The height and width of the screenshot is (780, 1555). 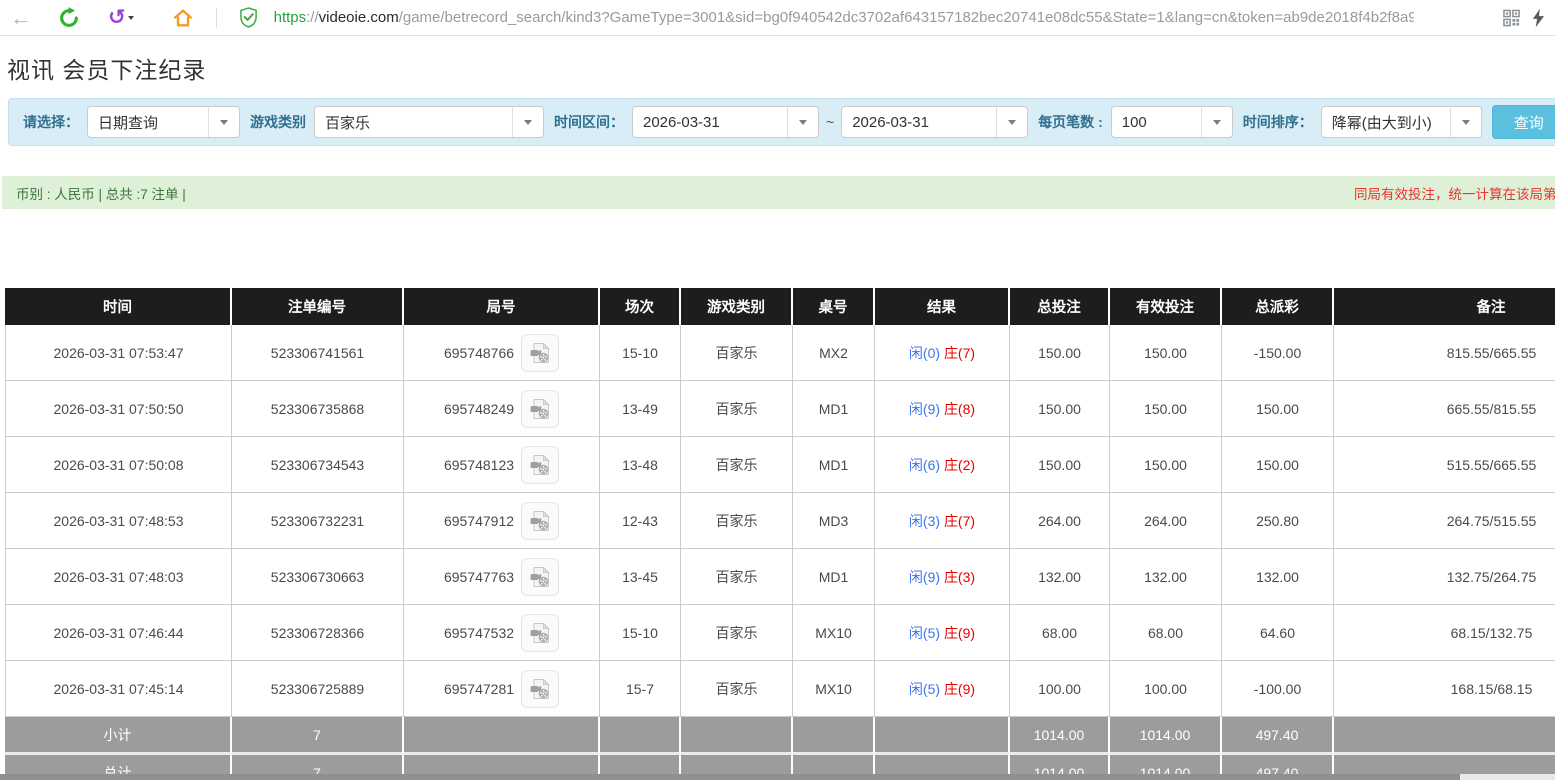 What do you see at coordinates (248, 17) in the screenshot?
I see `security-shield-icon` at bounding box center [248, 17].